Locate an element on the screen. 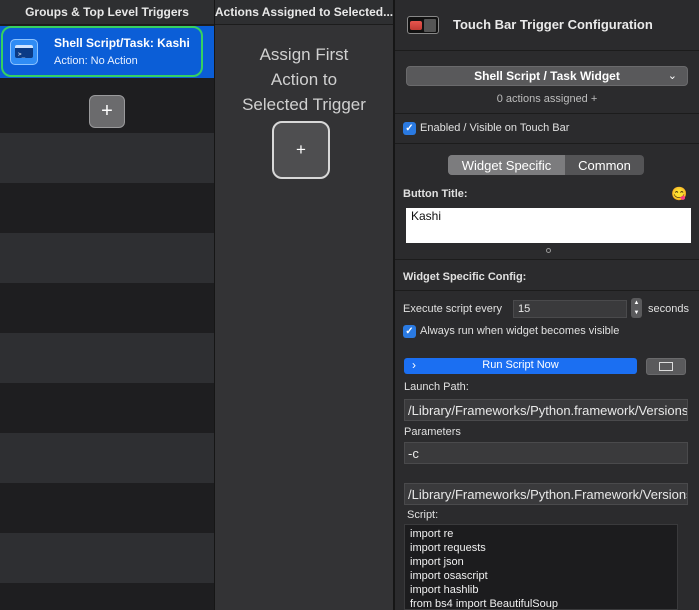 This screenshot has width=699, height=610. run-script-button: › Run Script Now is located at coordinates (520, 366).